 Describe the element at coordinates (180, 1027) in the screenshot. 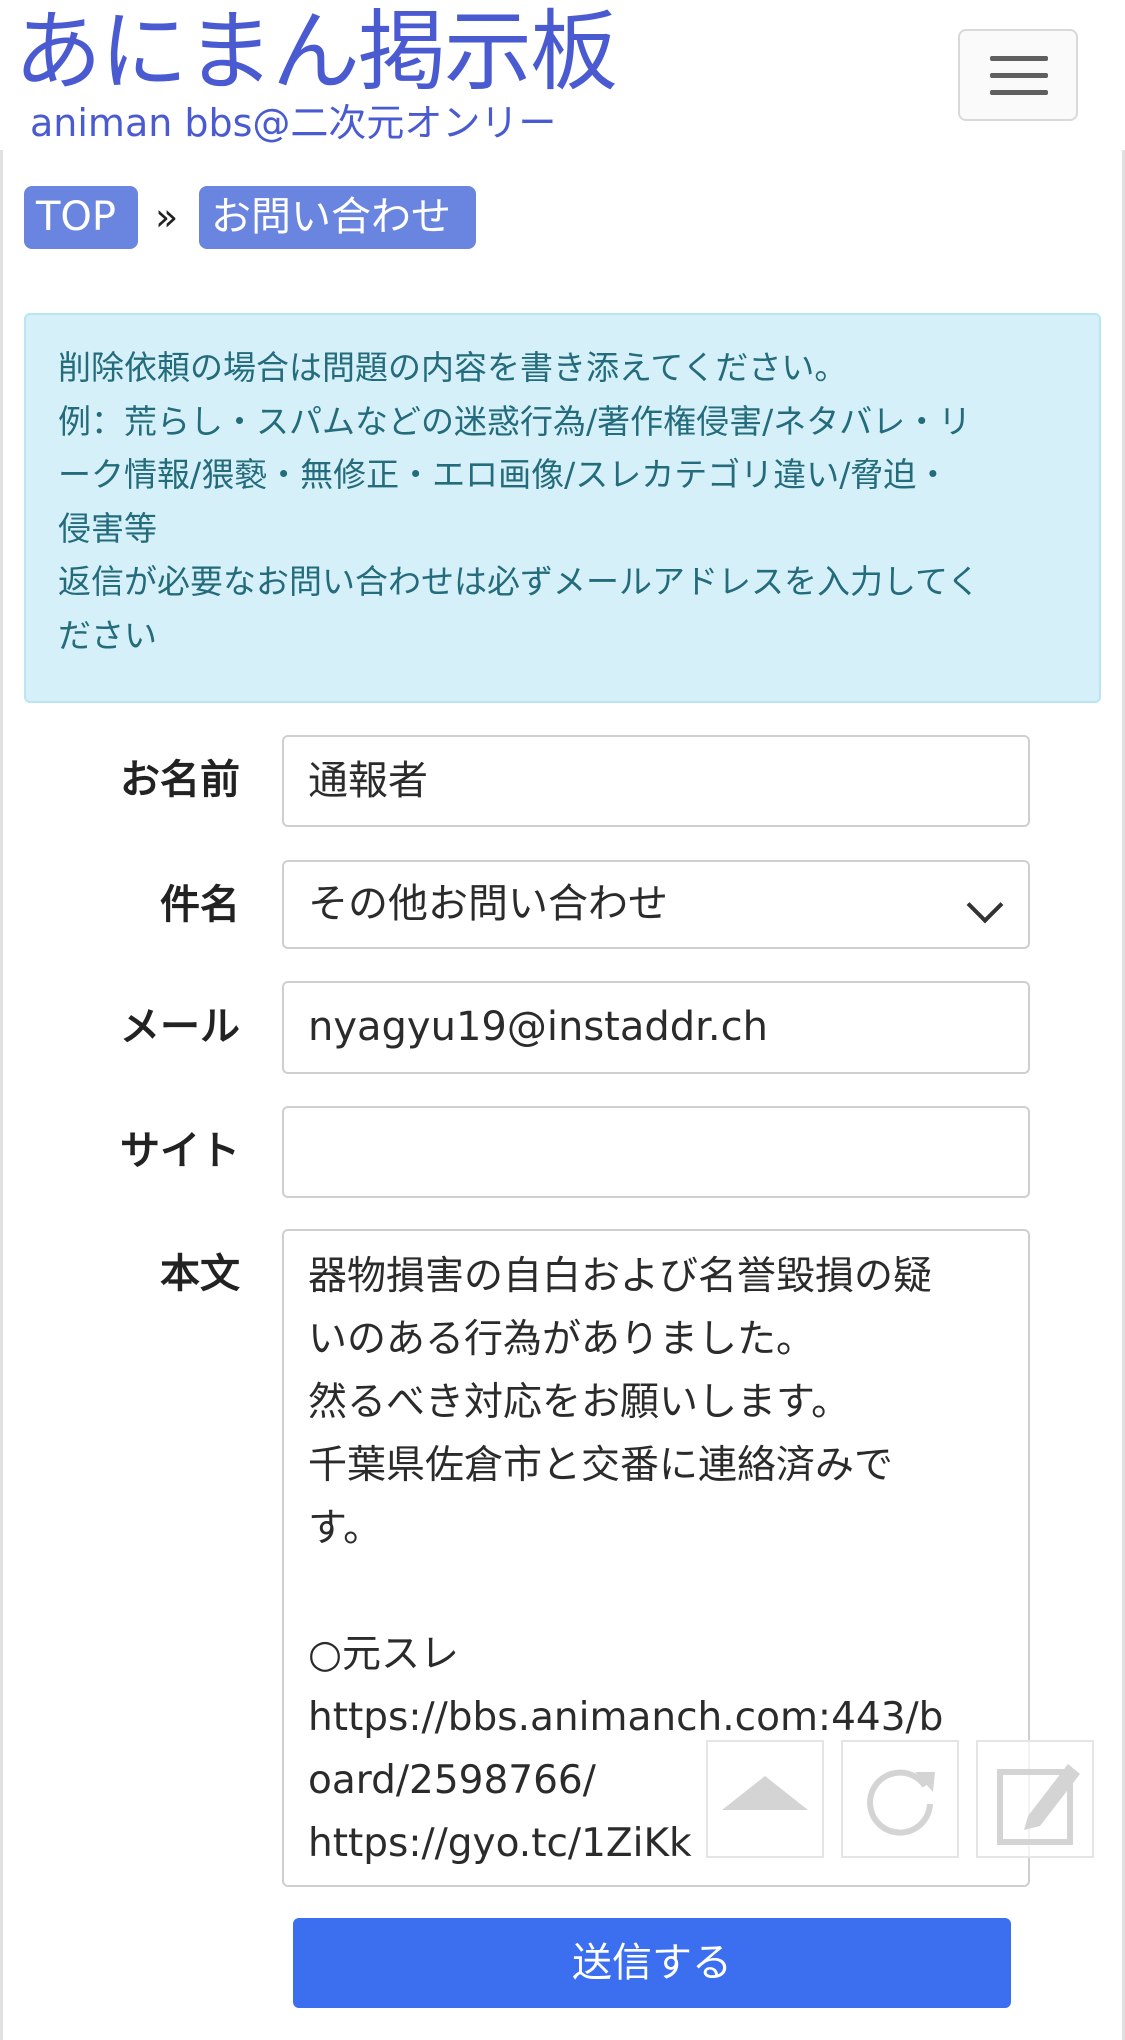

I see `mail-label: メール` at that location.